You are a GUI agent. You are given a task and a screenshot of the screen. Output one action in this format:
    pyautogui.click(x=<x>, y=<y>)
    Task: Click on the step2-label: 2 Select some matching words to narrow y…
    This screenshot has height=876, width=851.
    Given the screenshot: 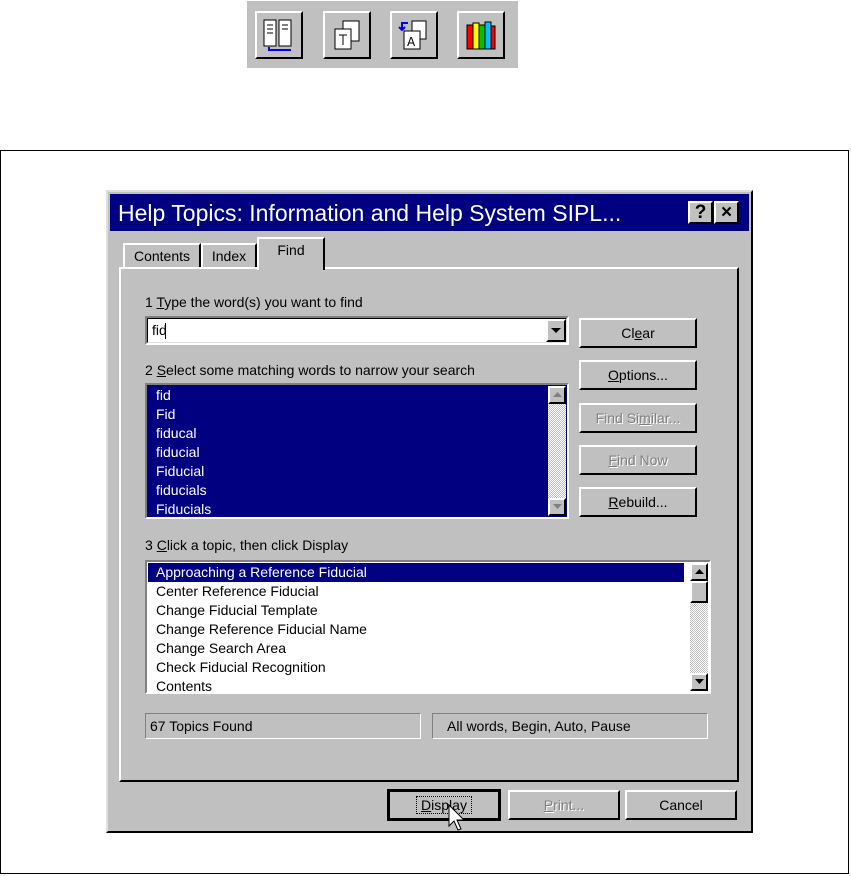 What is the action you would take?
    pyautogui.click(x=310, y=370)
    